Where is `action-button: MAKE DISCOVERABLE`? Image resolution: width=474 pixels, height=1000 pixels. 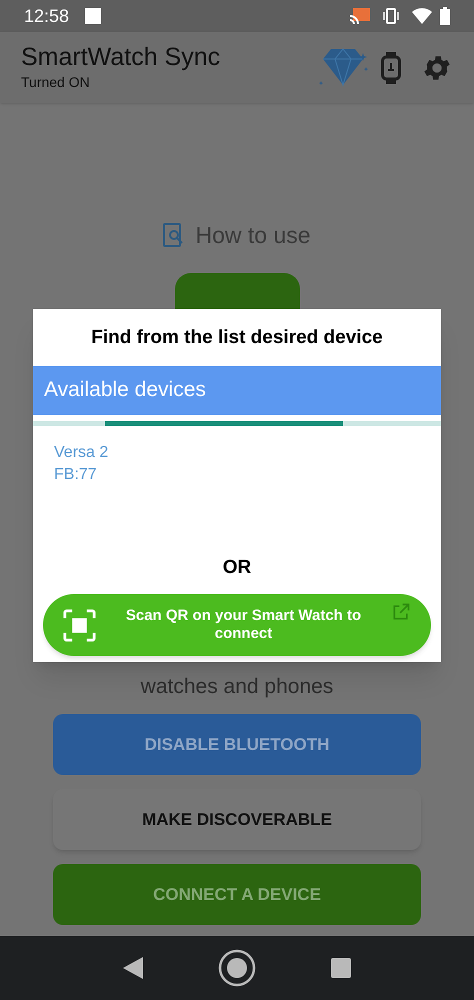
action-button: MAKE DISCOVERABLE is located at coordinates (237, 819).